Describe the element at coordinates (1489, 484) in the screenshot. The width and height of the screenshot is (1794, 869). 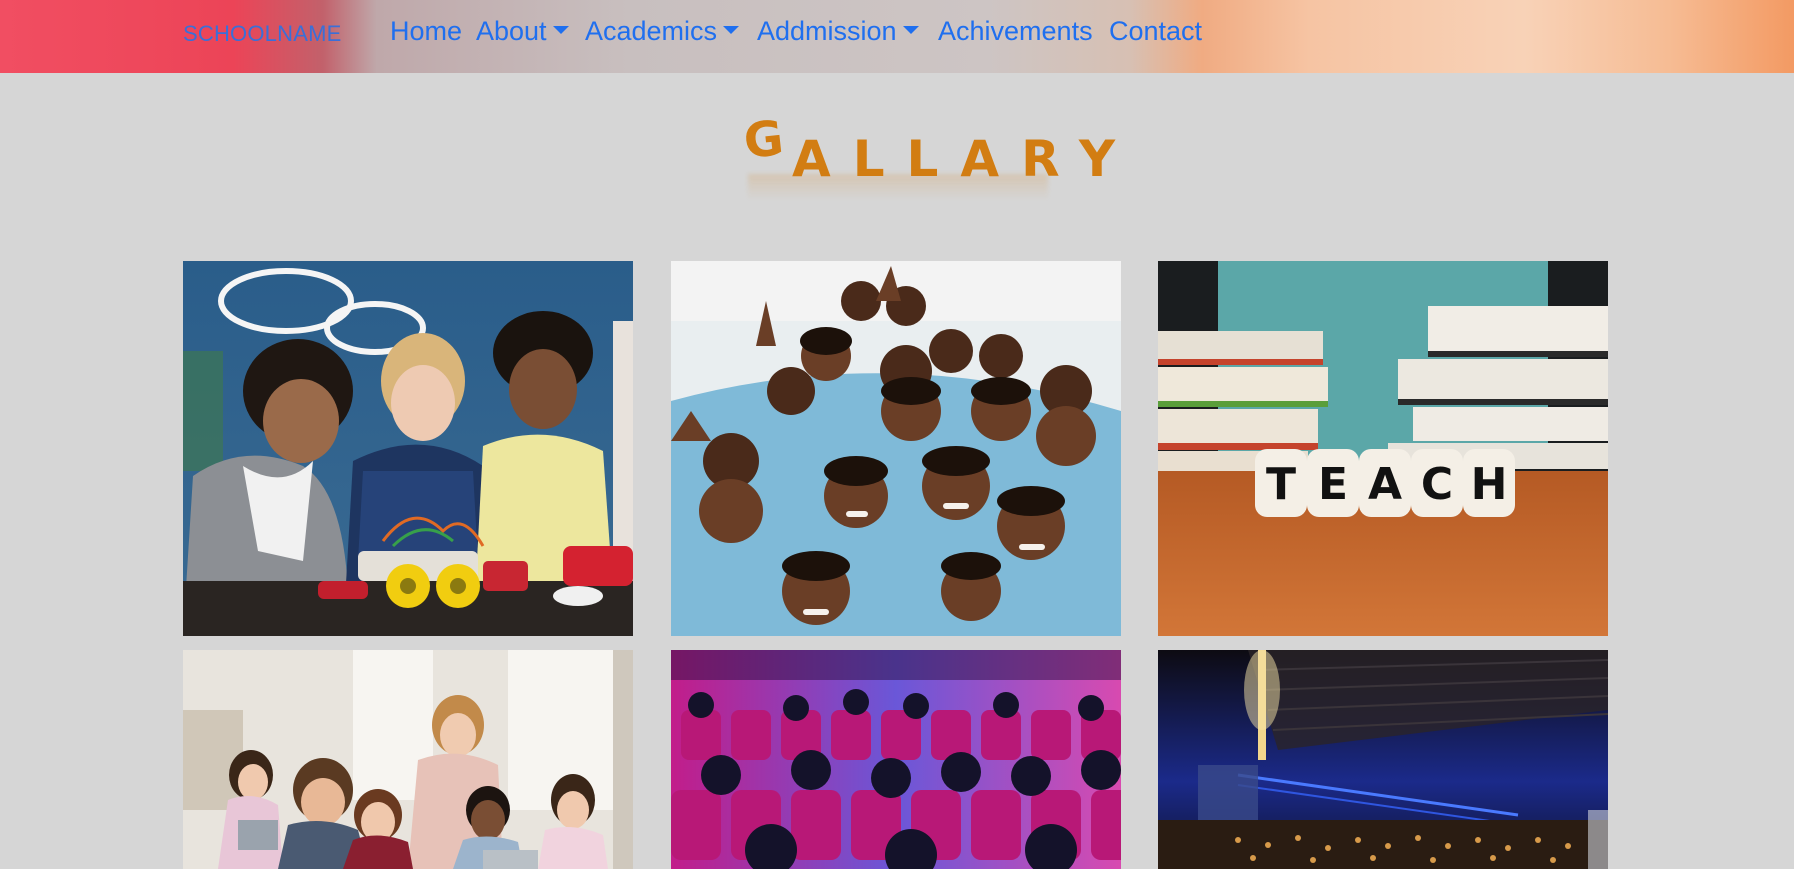
I see `svg-text: H` at that location.